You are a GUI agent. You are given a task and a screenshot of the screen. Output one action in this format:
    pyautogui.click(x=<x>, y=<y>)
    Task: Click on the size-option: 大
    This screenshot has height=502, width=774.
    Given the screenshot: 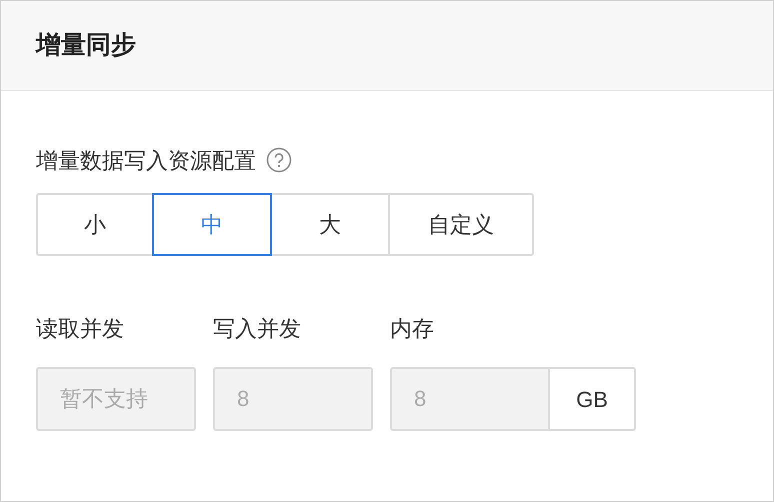 What is the action you would take?
    pyautogui.click(x=330, y=224)
    